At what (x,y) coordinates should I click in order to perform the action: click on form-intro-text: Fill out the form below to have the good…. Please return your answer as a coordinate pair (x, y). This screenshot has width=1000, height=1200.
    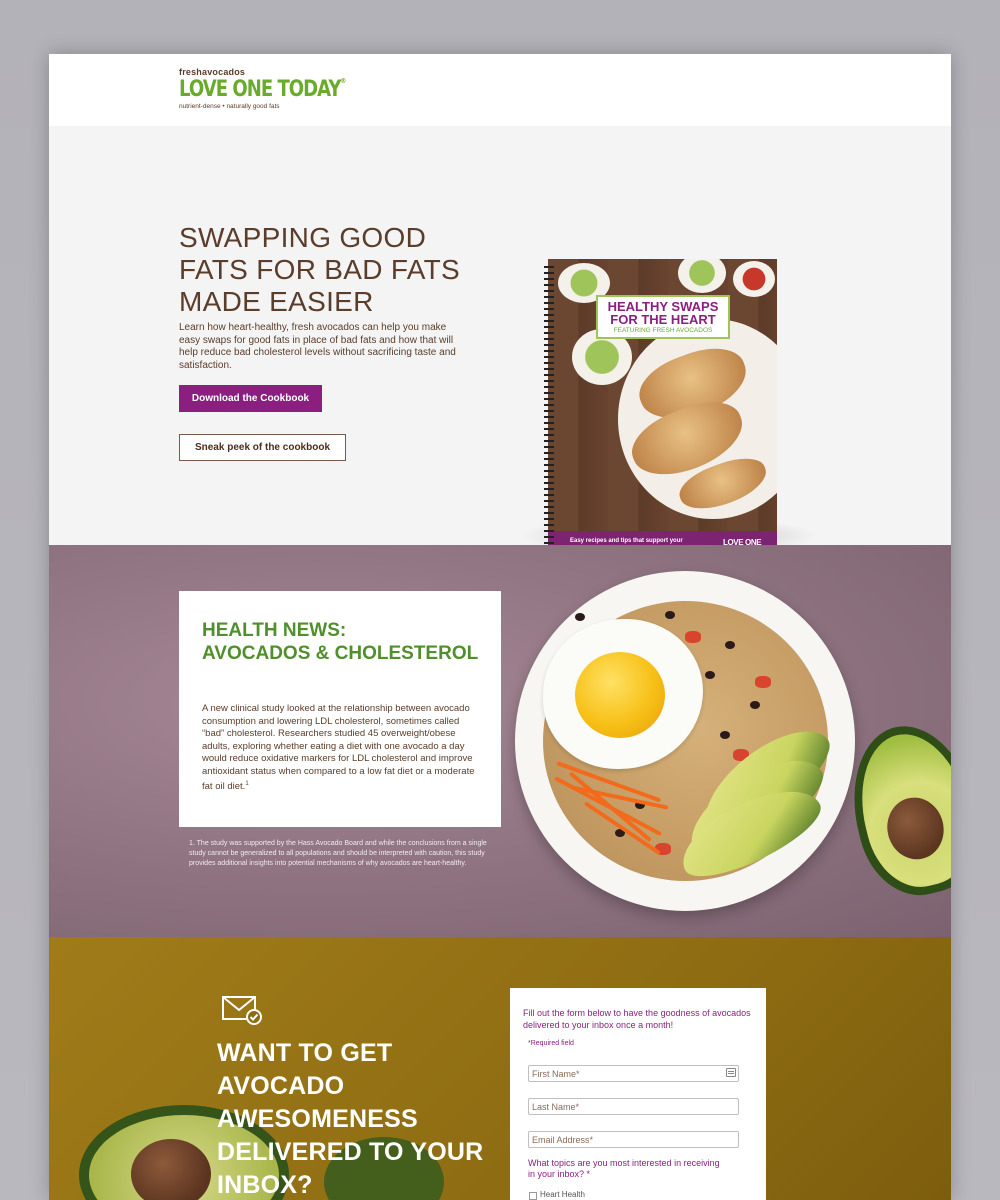
    Looking at the image, I should click on (637, 1019).